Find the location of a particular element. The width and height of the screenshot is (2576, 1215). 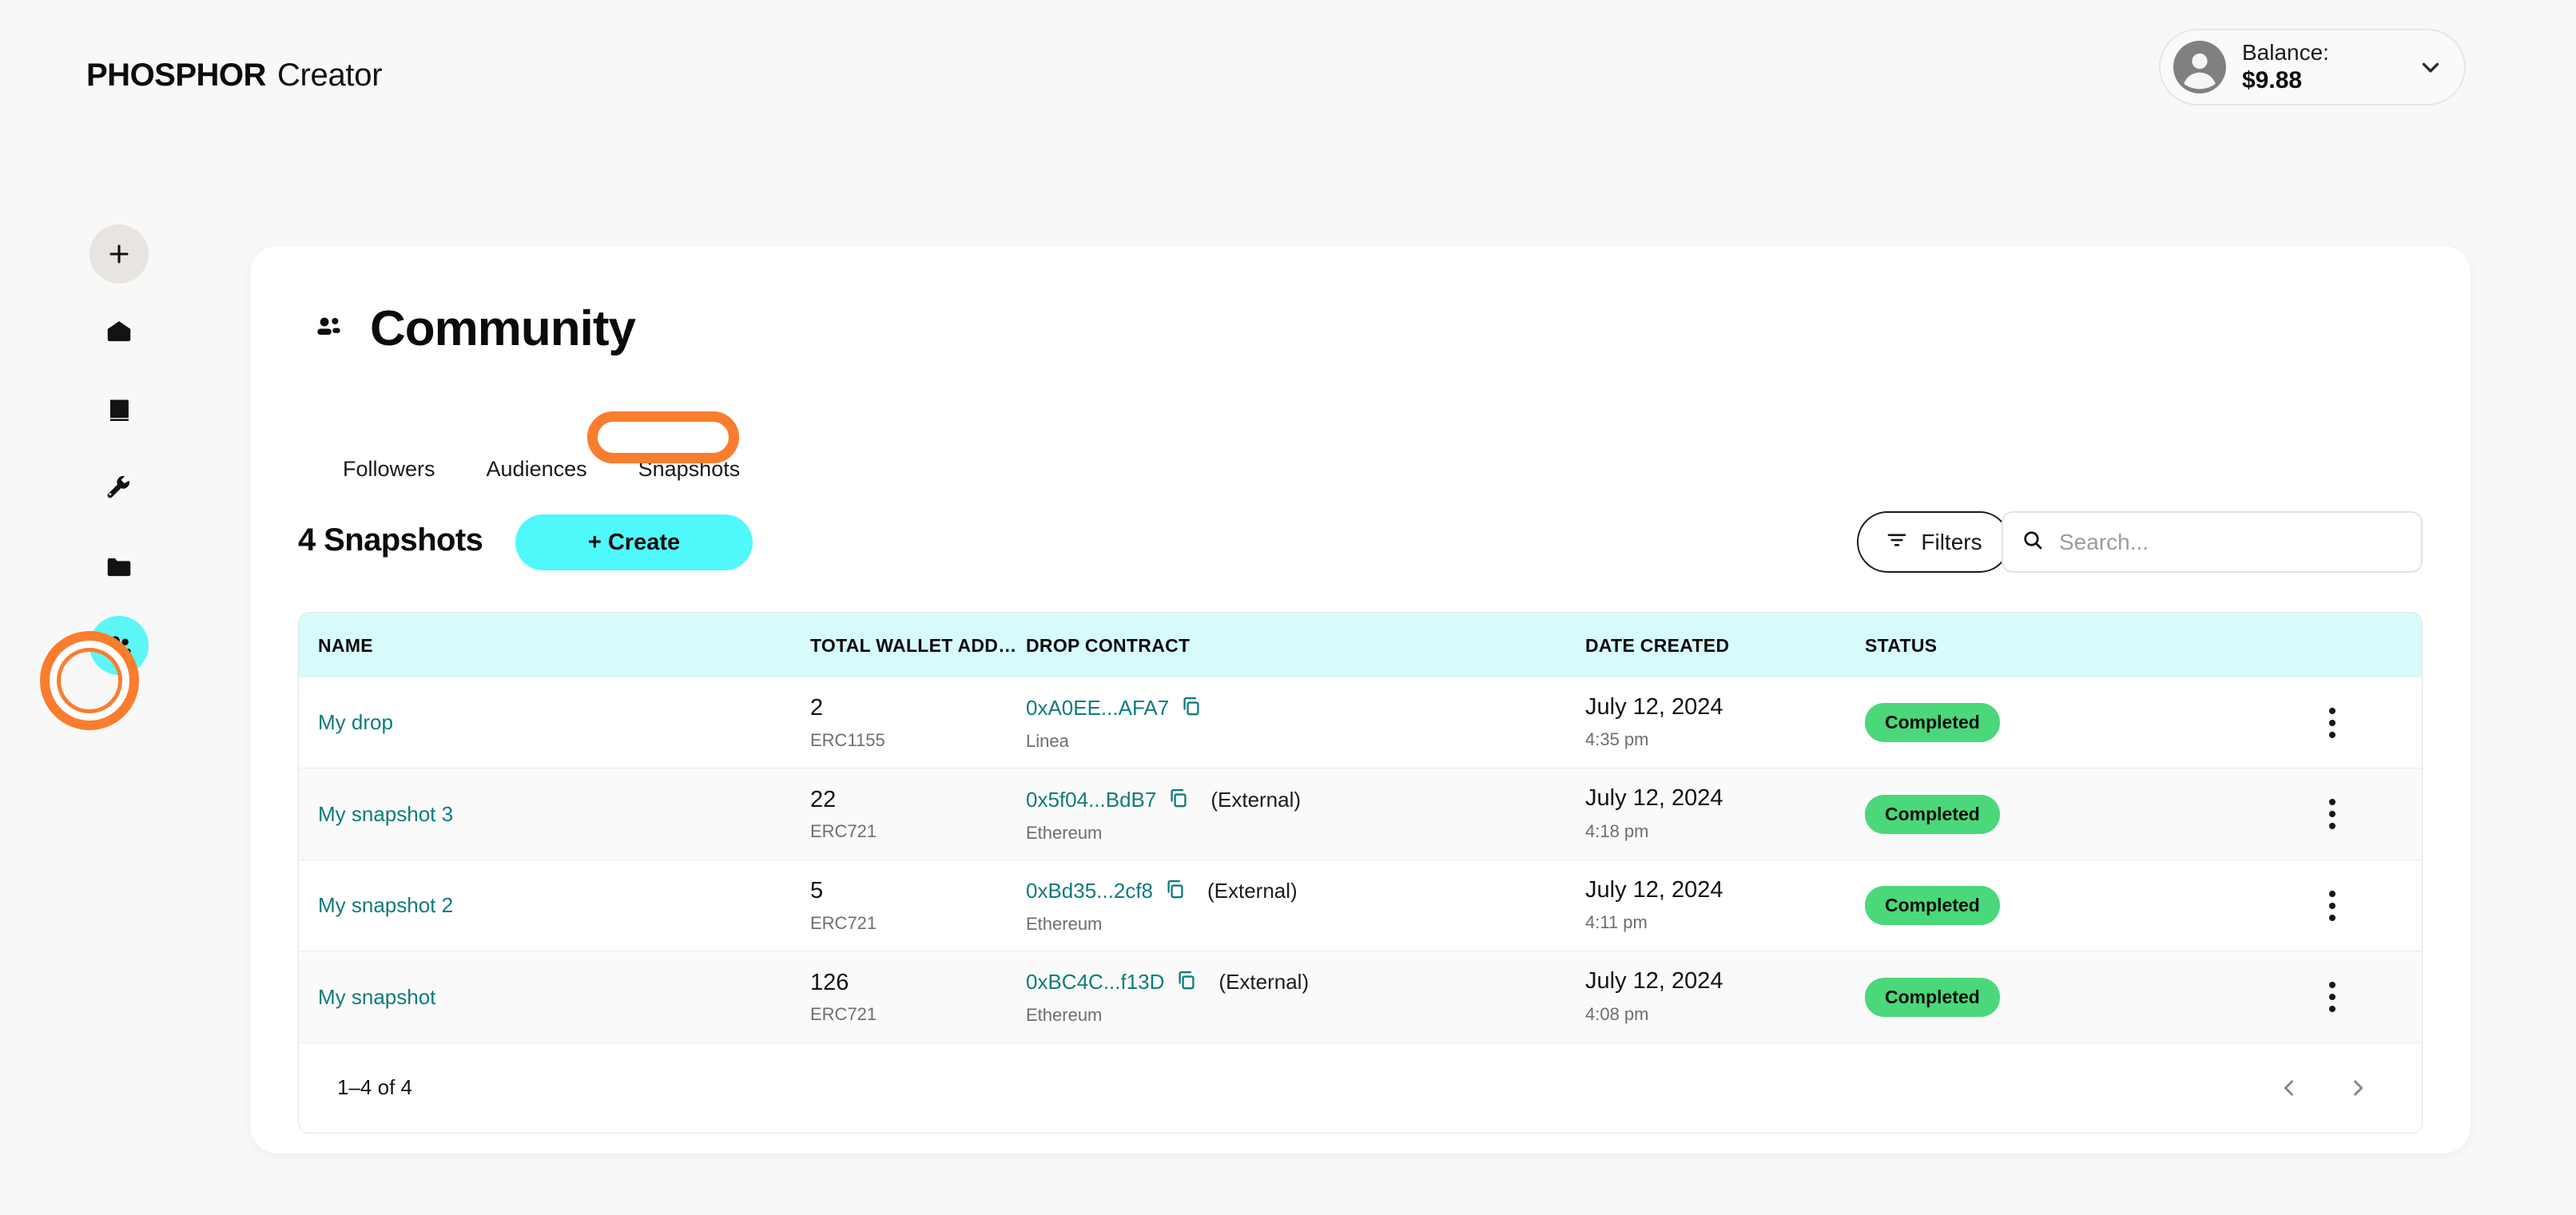

search-box is located at coordinates (2212, 542).